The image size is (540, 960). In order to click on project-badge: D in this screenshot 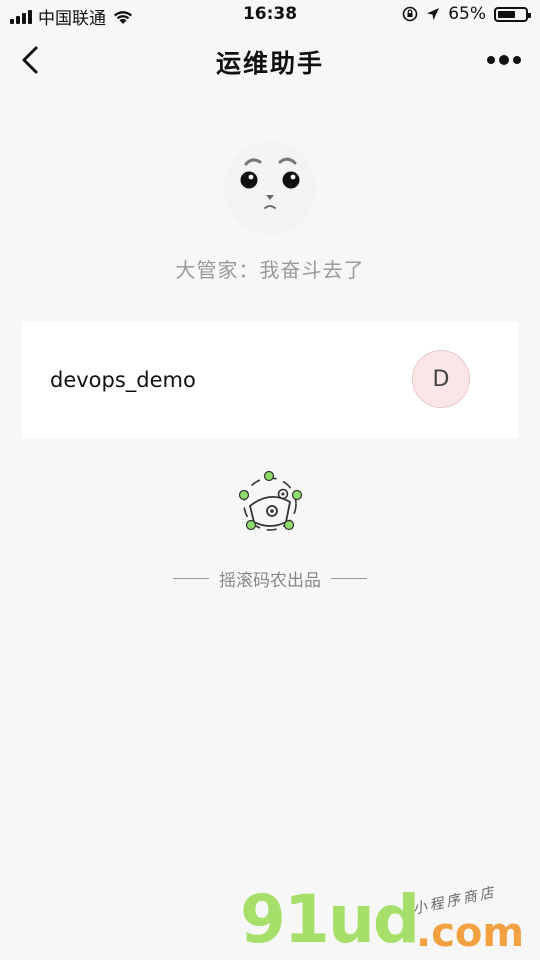, I will do `click(441, 379)`.